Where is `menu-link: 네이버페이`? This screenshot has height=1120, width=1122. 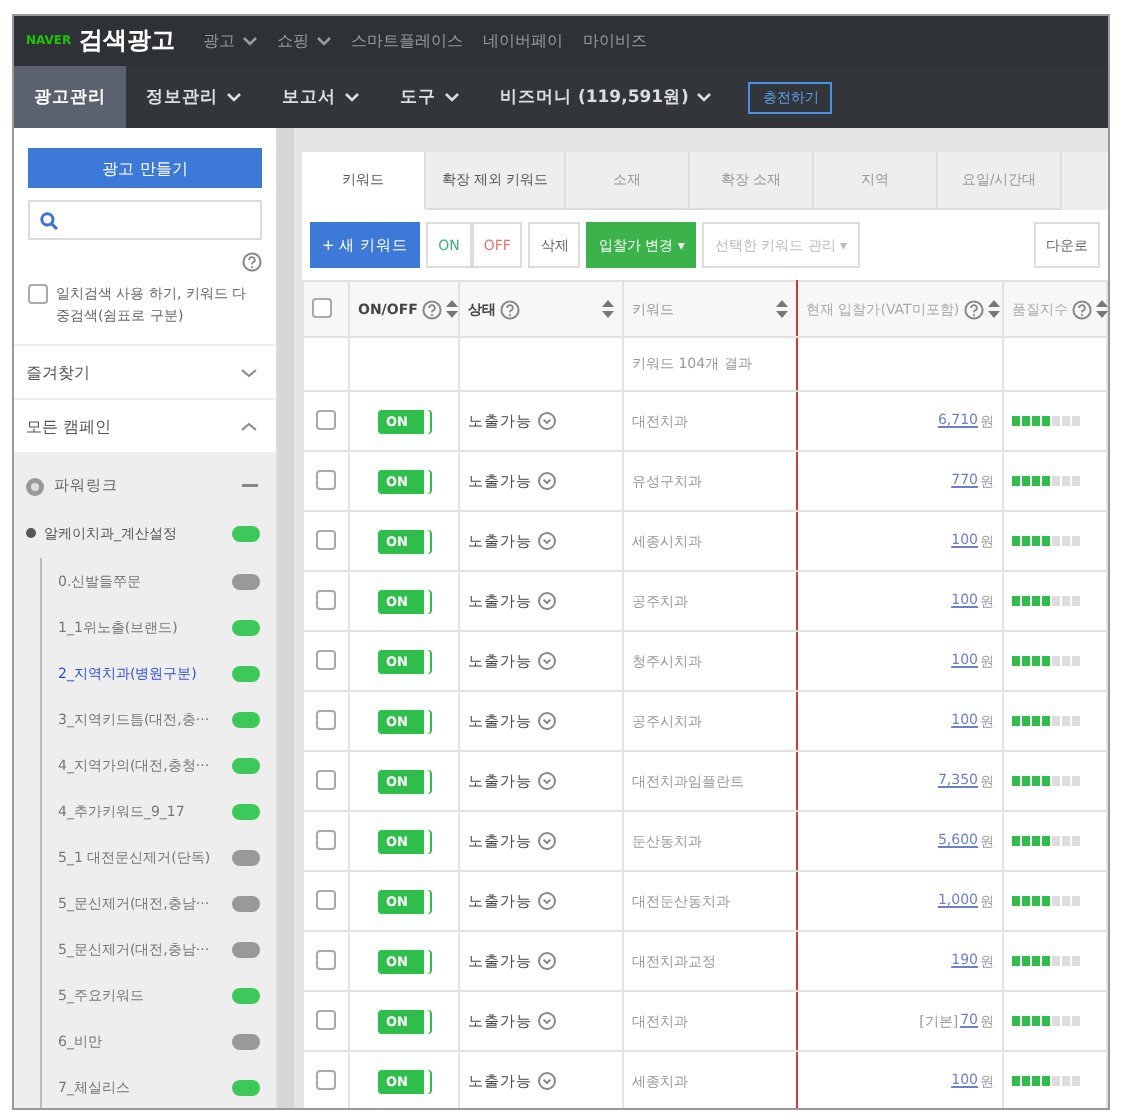
menu-link: 네이버페이 is located at coordinates (523, 41).